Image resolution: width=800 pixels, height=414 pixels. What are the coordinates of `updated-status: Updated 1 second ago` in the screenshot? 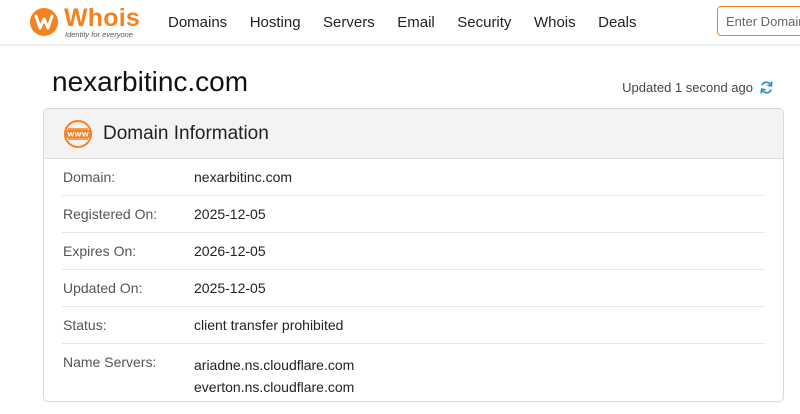 It's located at (698, 87).